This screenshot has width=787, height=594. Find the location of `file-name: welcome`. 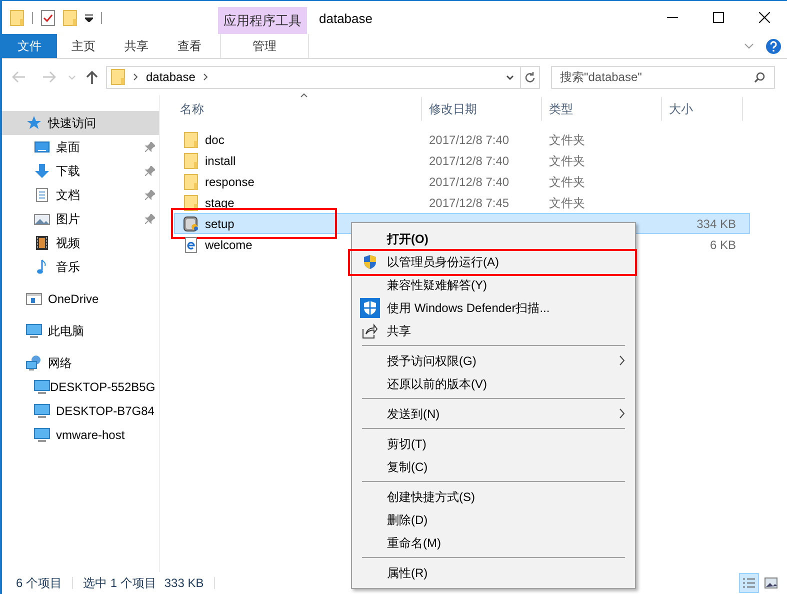

file-name: welcome is located at coordinates (228, 245).